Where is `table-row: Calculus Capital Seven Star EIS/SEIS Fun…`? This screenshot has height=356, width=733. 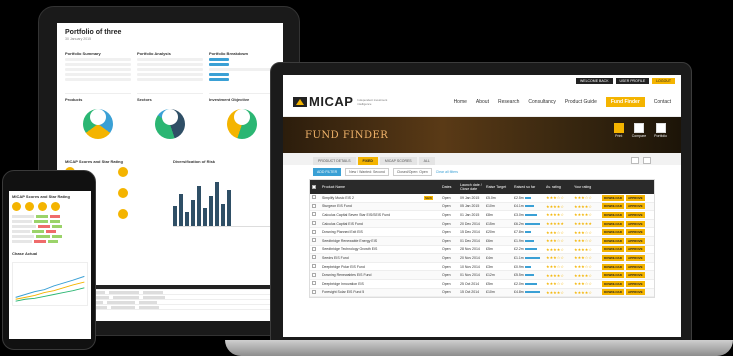 table-row: Calculus Capital Seven Star EIS/SEIS Fun… is located at coordinates (482, 215).